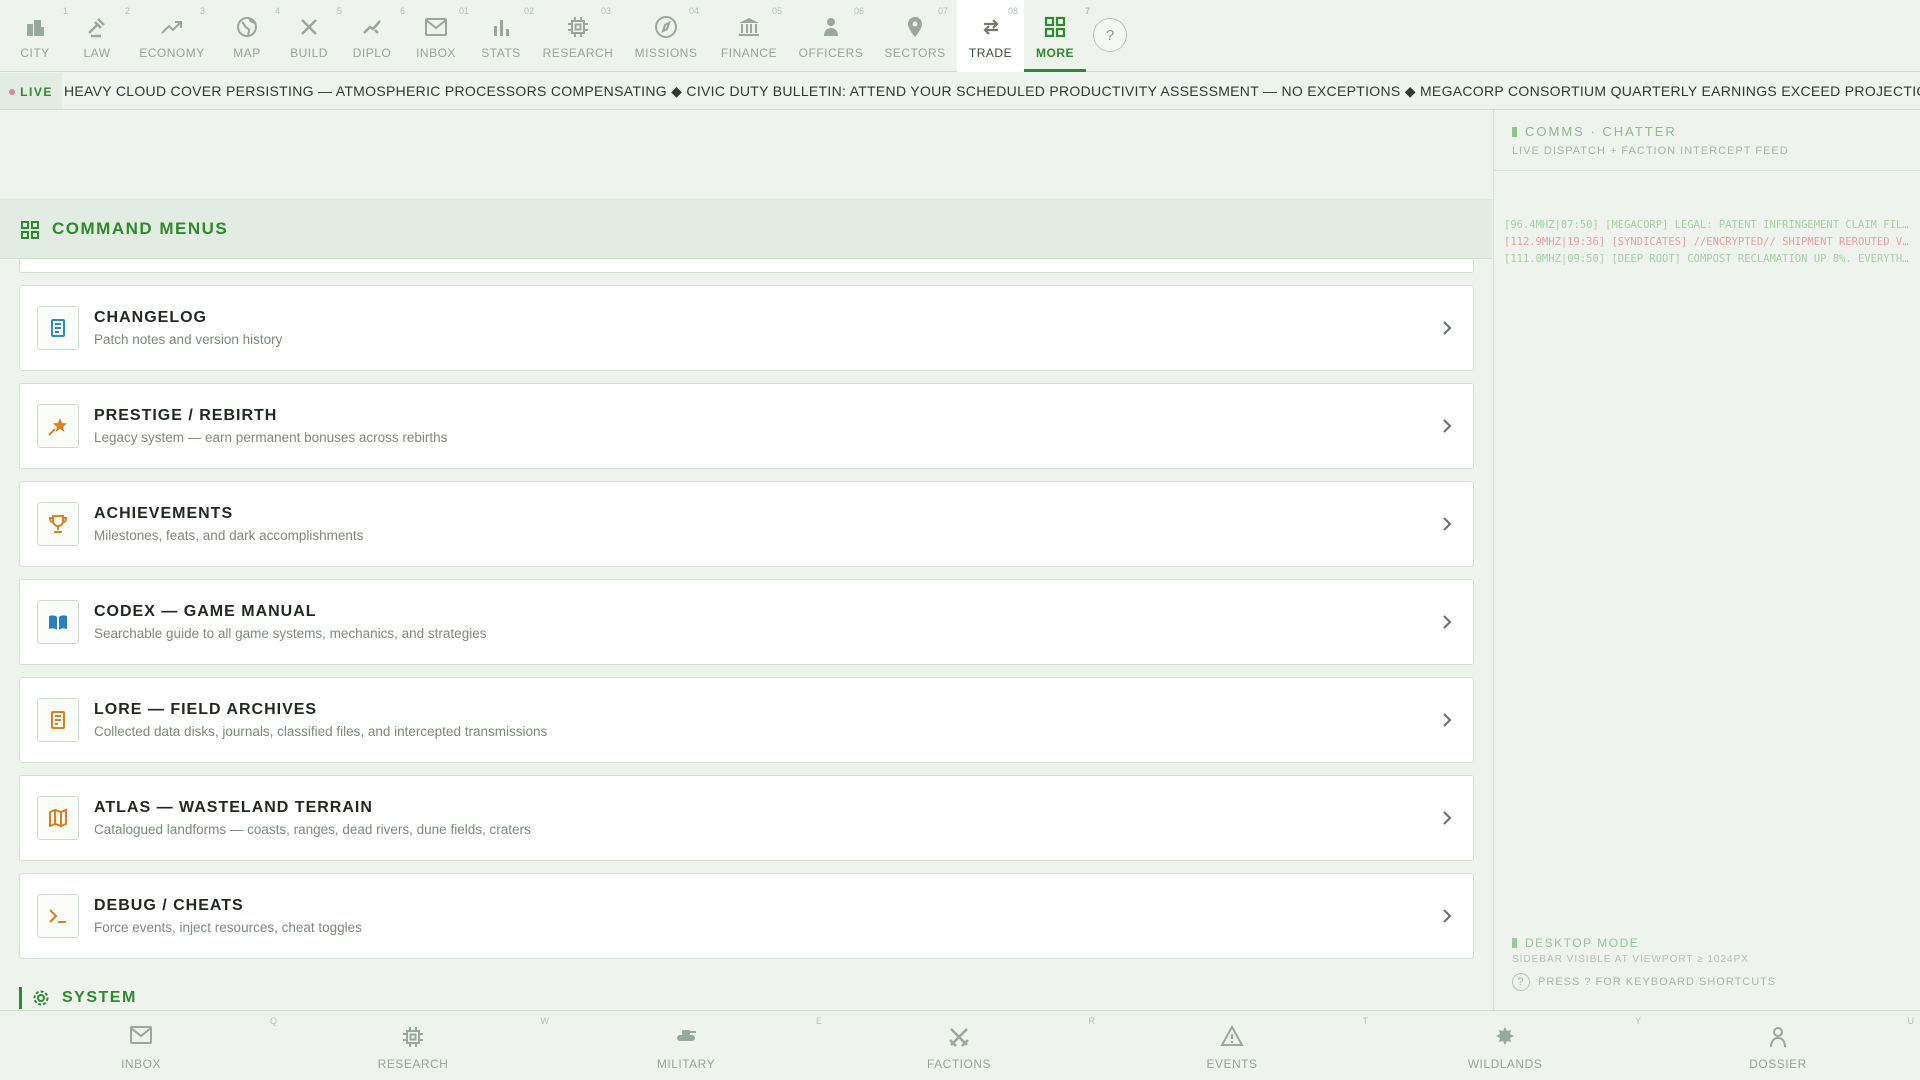 The width and height of the screenshot is (1920, 1080). Describe the element at coordinates (990, 53) in the screenshot. I see `nav-label: TRADE` at that location.